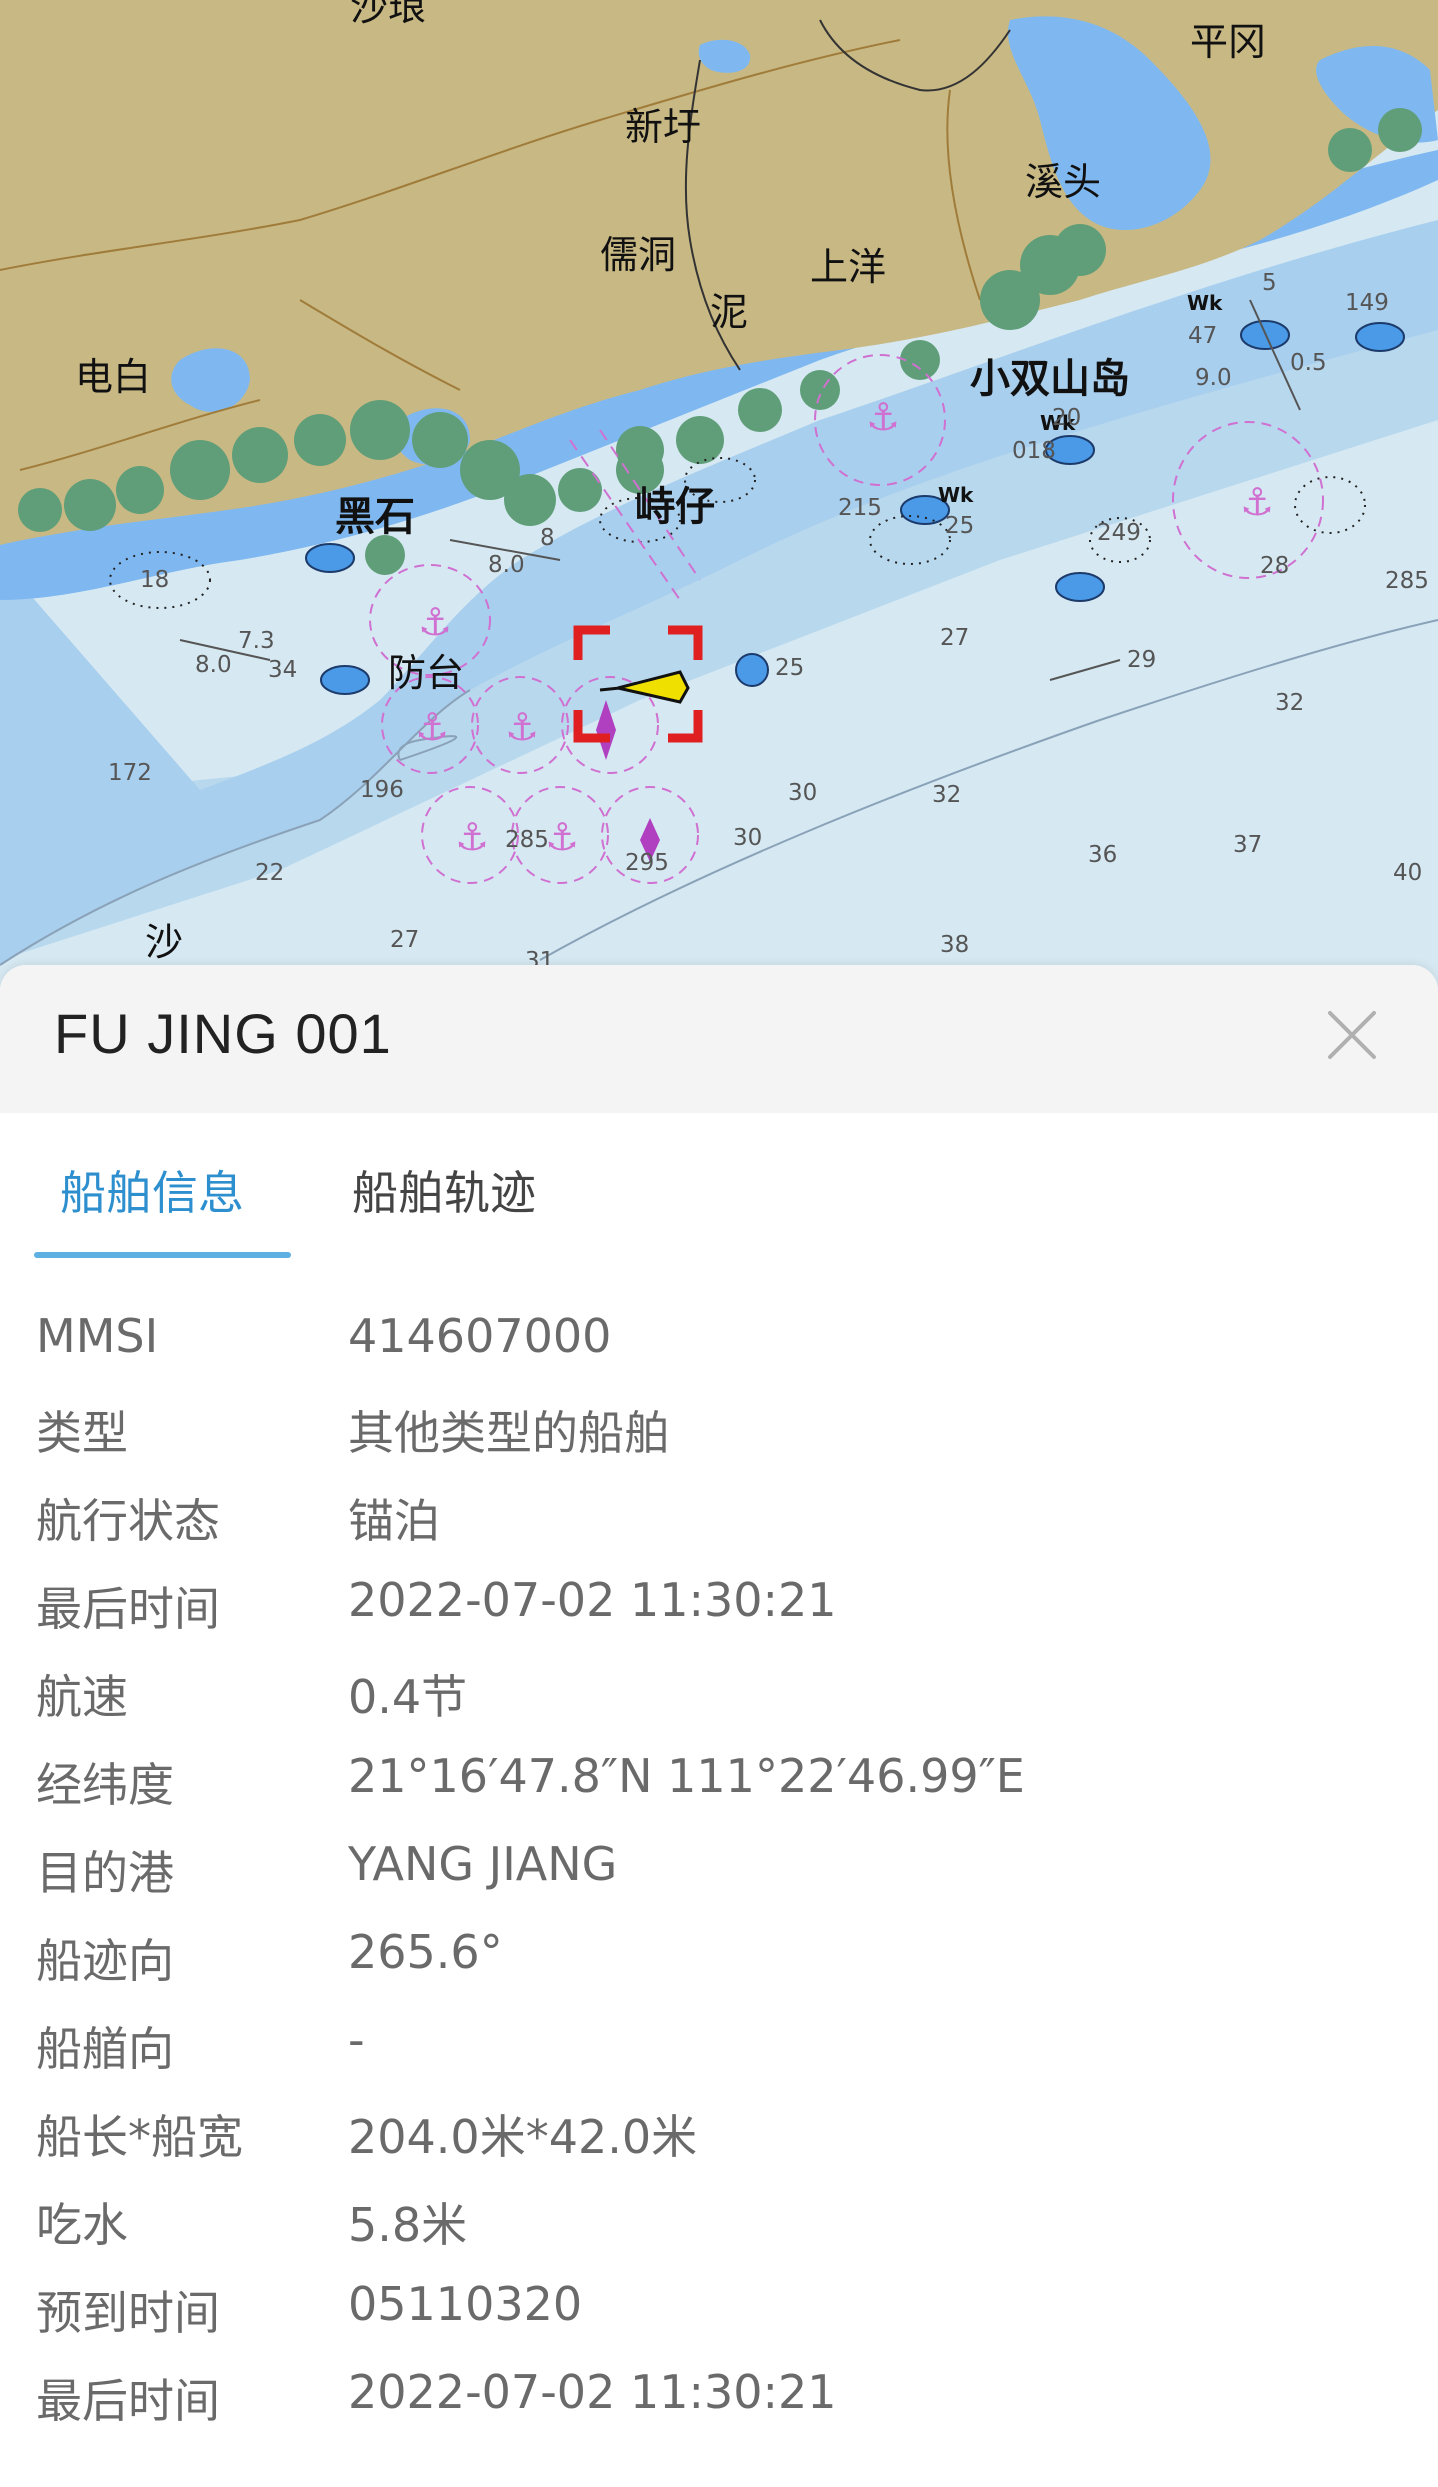 The height and width of the screenshot is (2487, 1438). I want to click on info-row-label: 目的港, so click(105, 1873).